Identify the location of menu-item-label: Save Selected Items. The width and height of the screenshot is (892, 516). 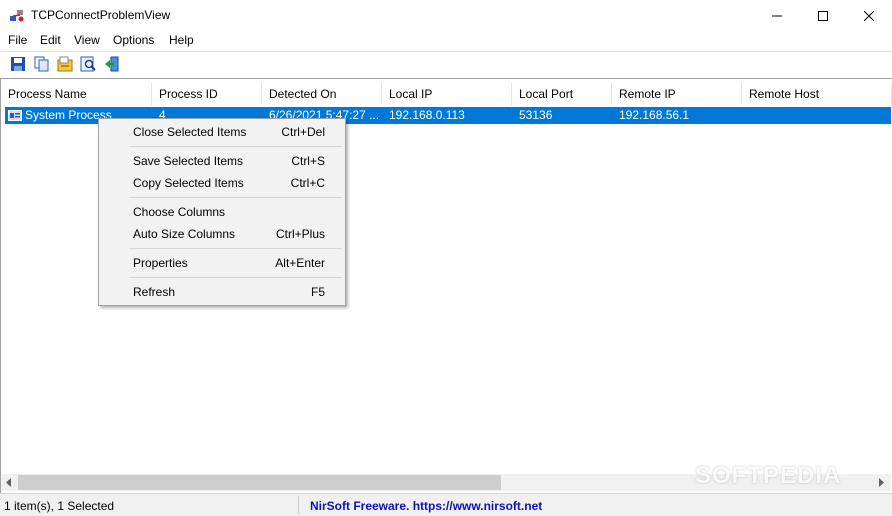
(188, 161).